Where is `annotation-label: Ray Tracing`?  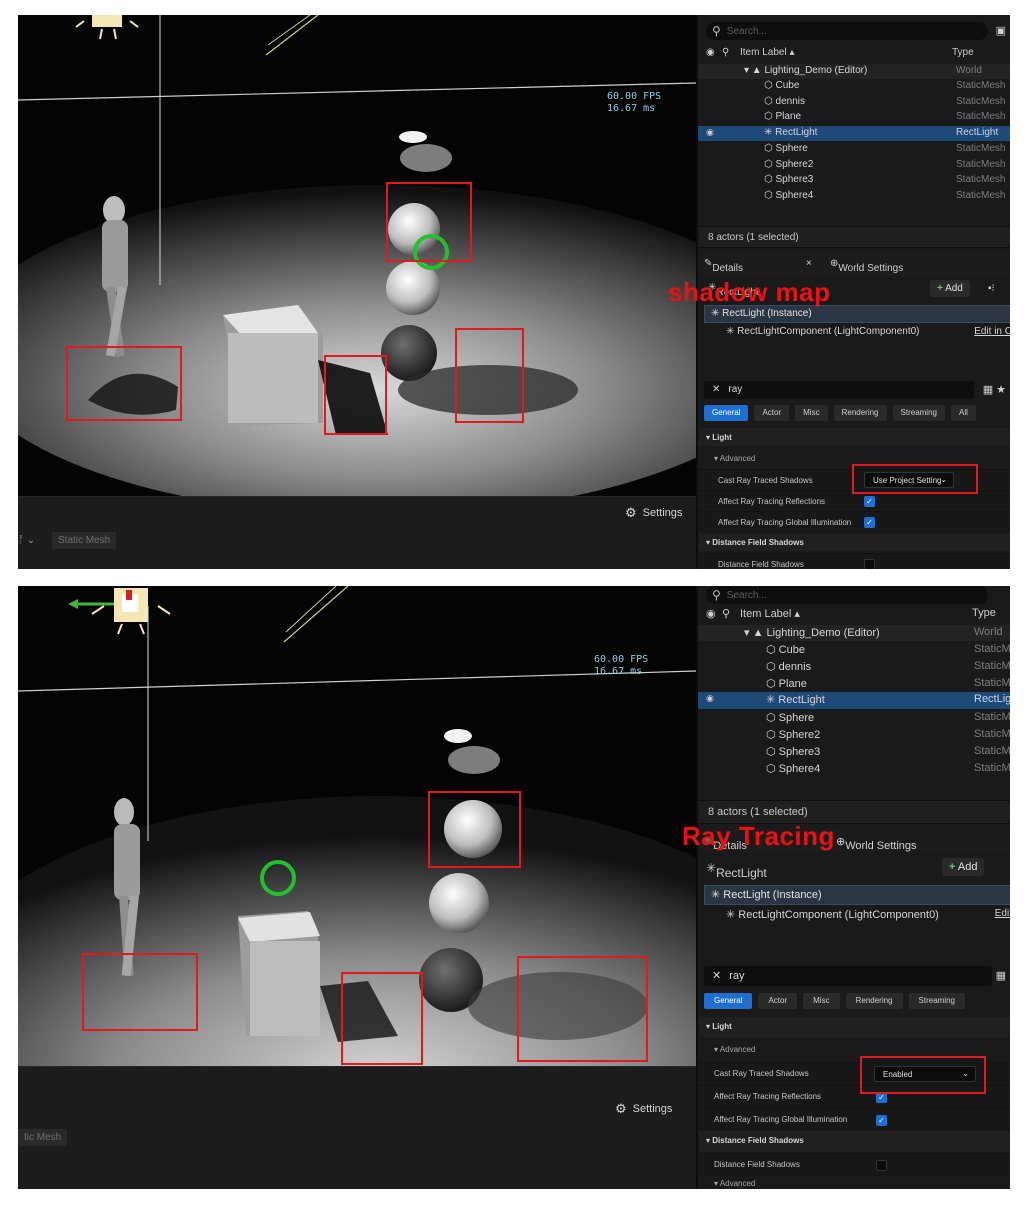
annotation-label: Ray Tracing is located at coordinates (758, 836).